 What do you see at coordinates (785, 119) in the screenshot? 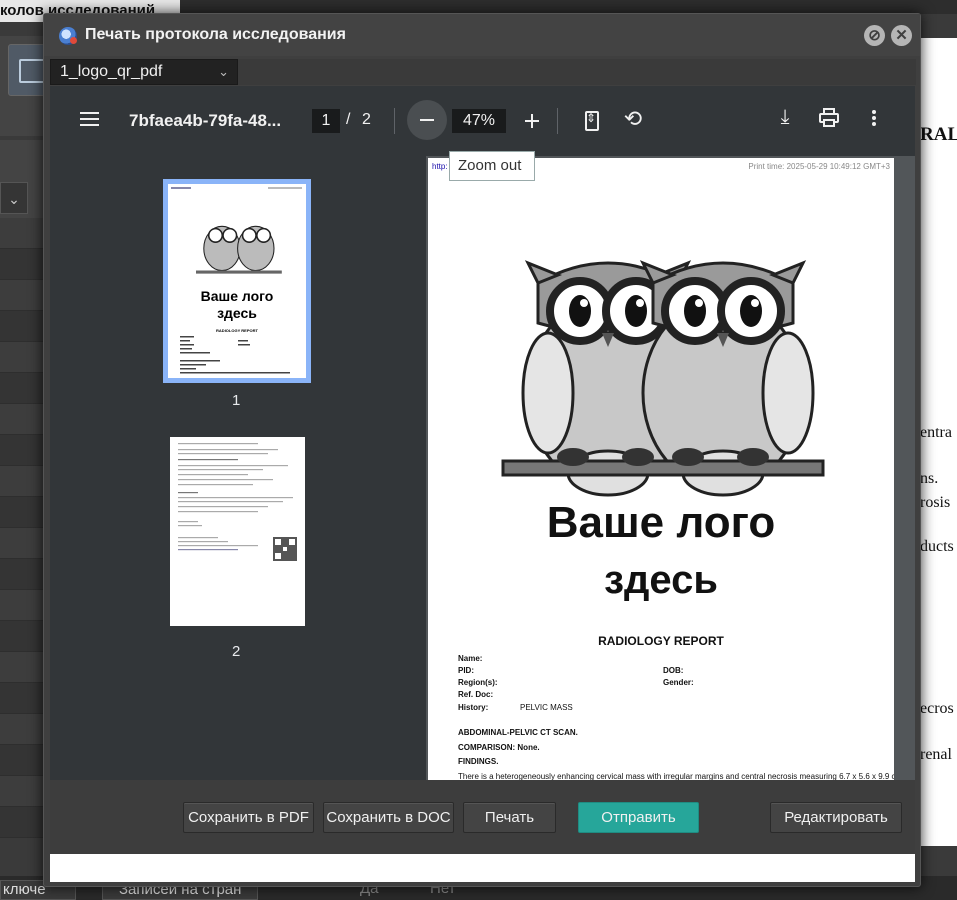
I see `download-icon: ⤓` at bounding box center [785, 119].